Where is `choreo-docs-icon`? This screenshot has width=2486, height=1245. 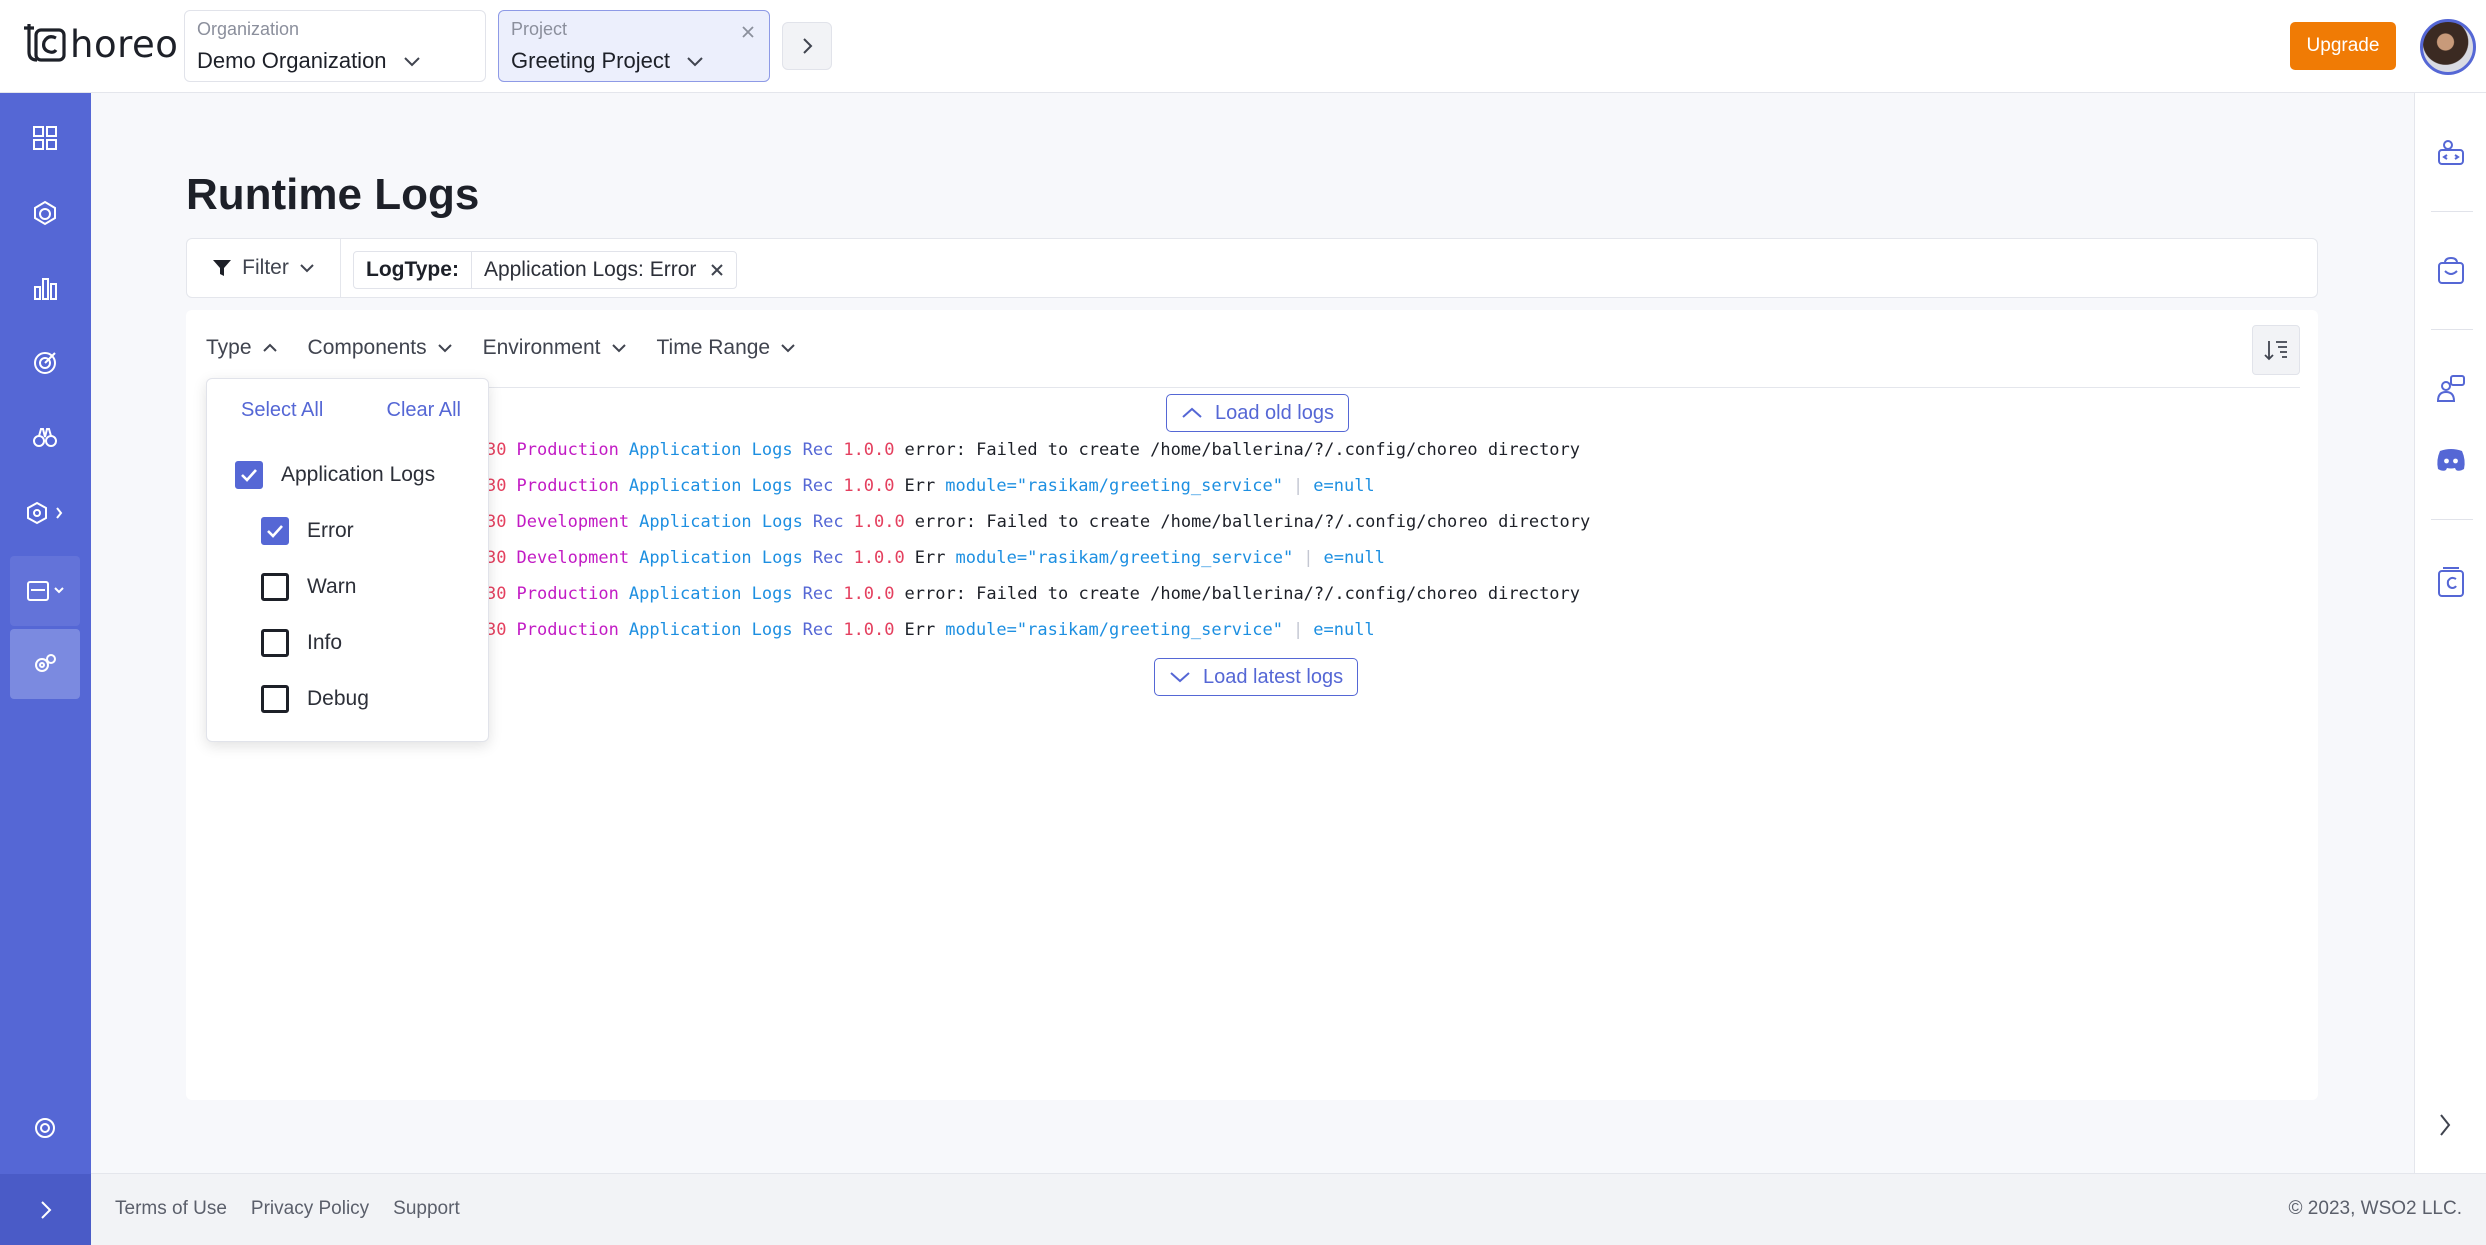
choreo-docs-icon is located at coordinates (2451, 582).